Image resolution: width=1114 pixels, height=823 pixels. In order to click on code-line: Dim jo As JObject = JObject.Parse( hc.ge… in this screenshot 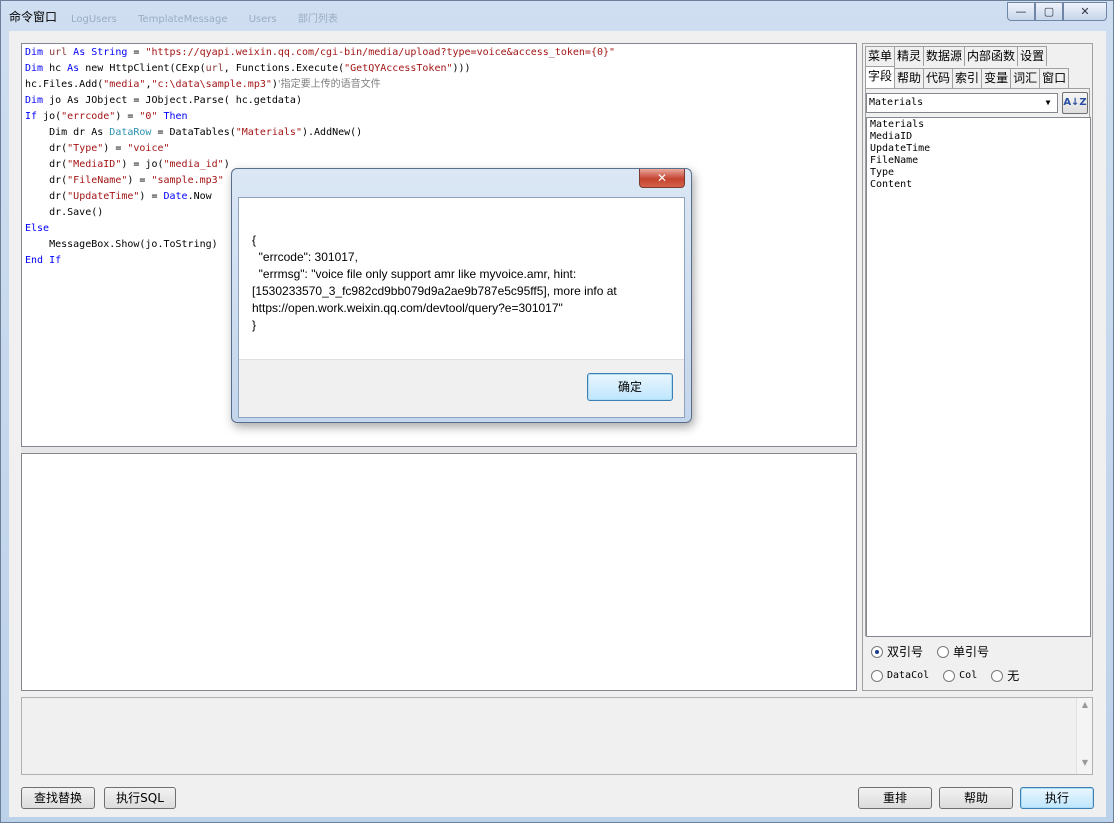, I will do `click(163, 100)`.